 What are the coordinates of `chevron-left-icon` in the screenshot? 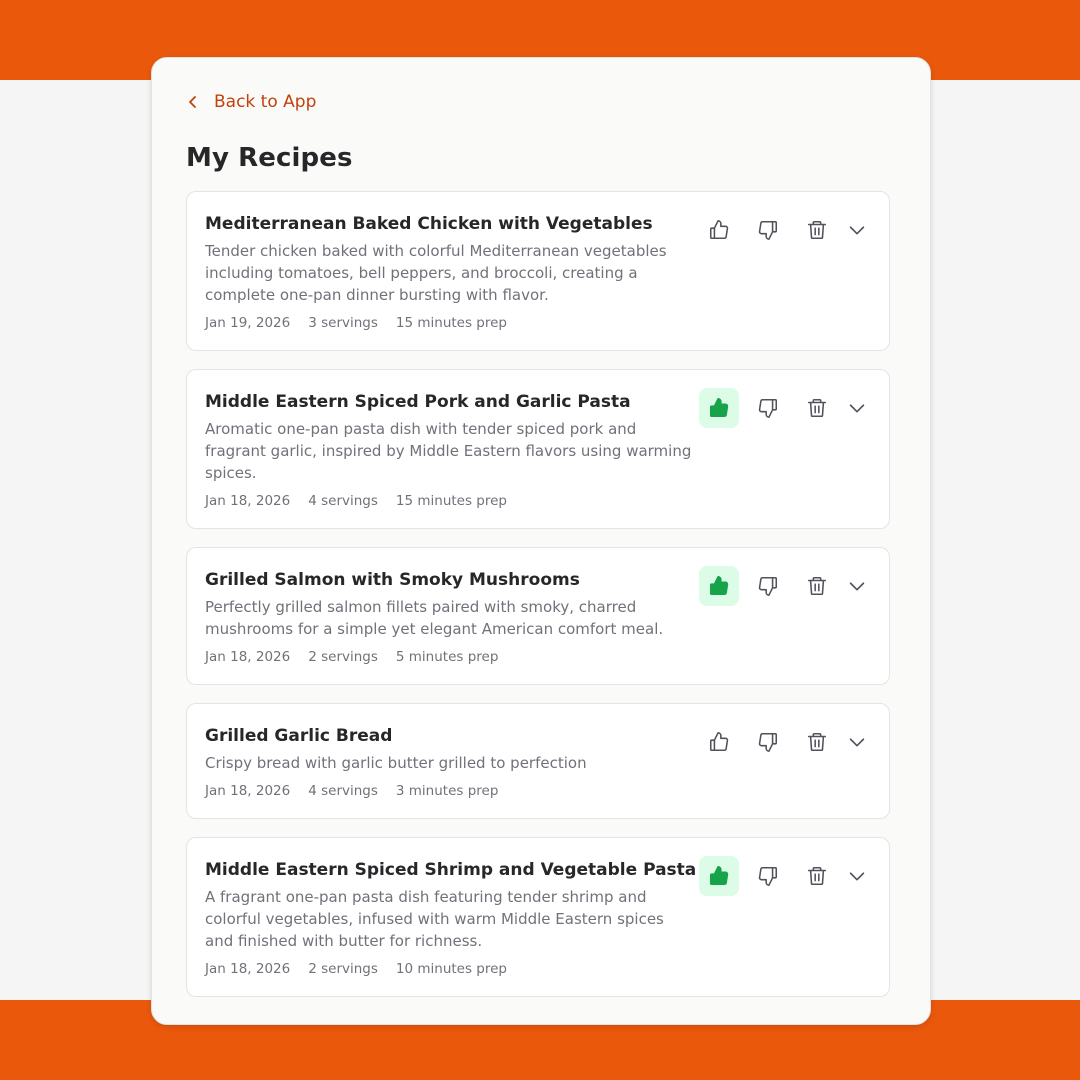 It's located at (193, 102).